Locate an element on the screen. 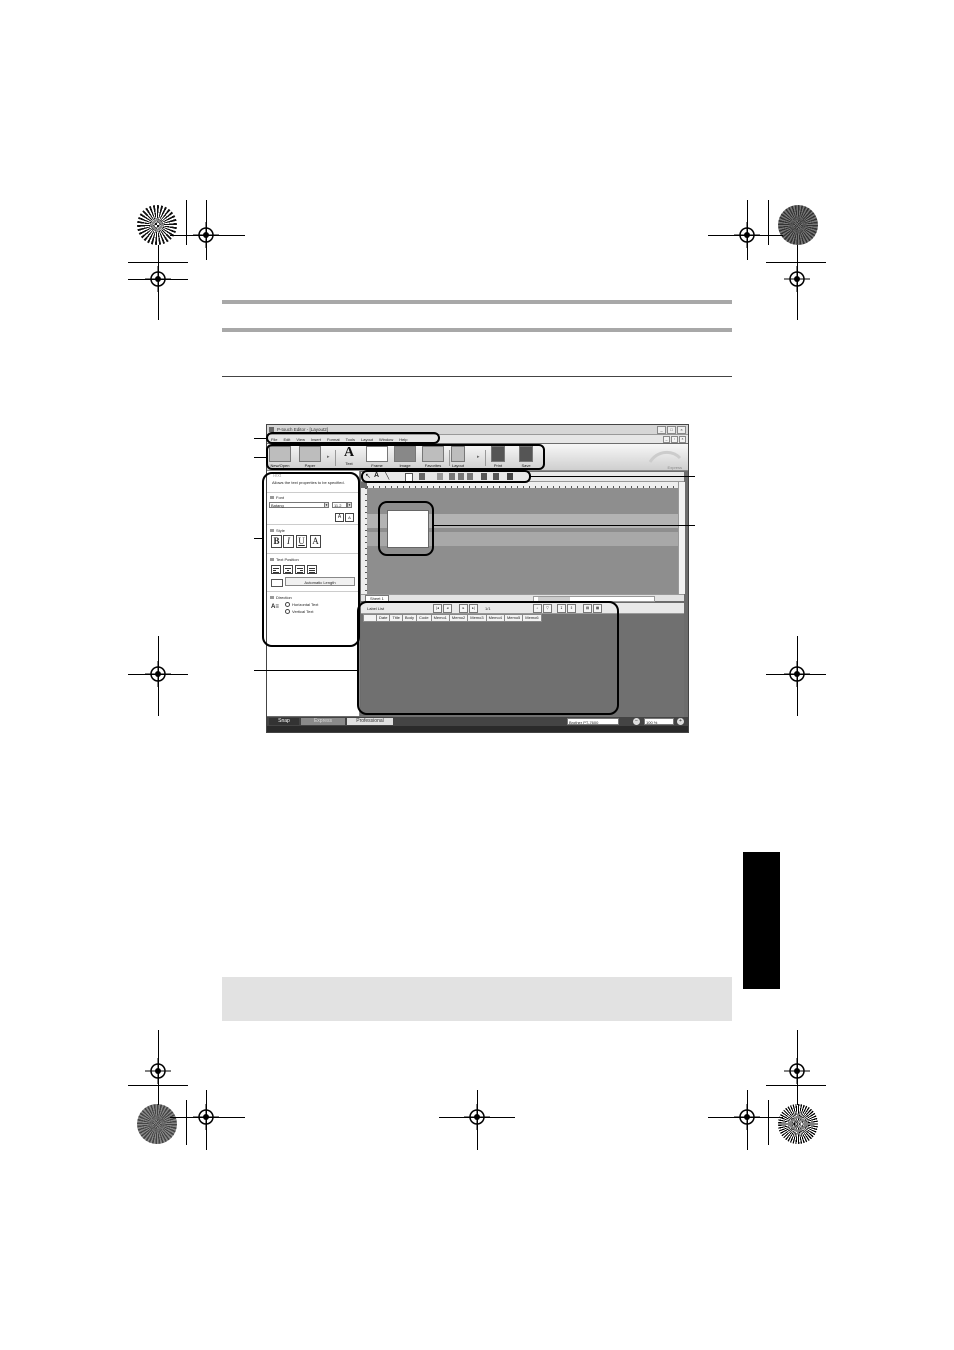 The image size is (954, 1350). professional-mode-button: Professional is located at coordinates (370, 721).